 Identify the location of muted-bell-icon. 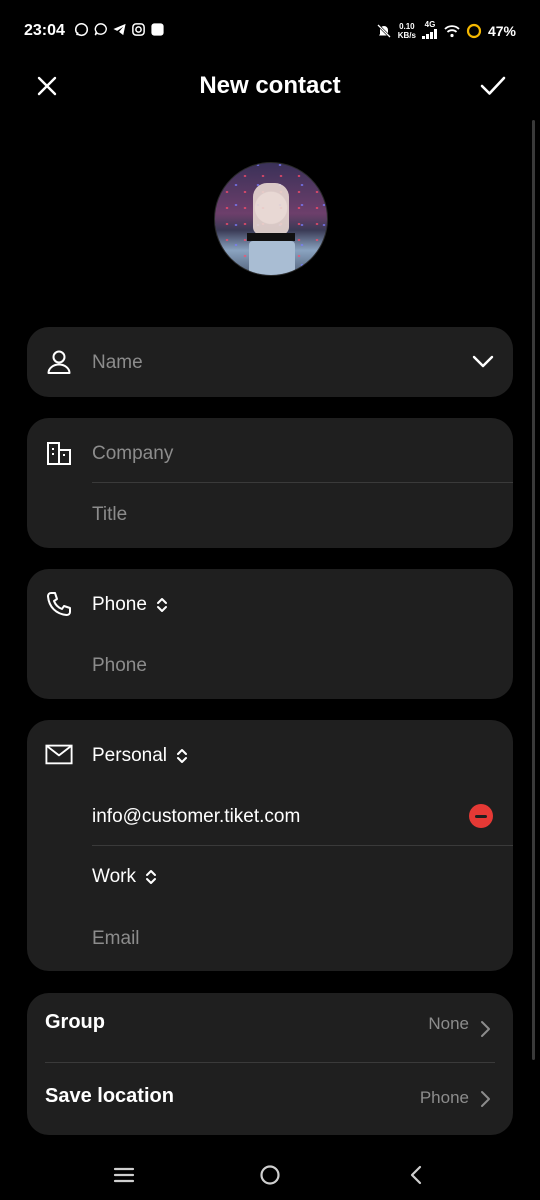
(383, 30).